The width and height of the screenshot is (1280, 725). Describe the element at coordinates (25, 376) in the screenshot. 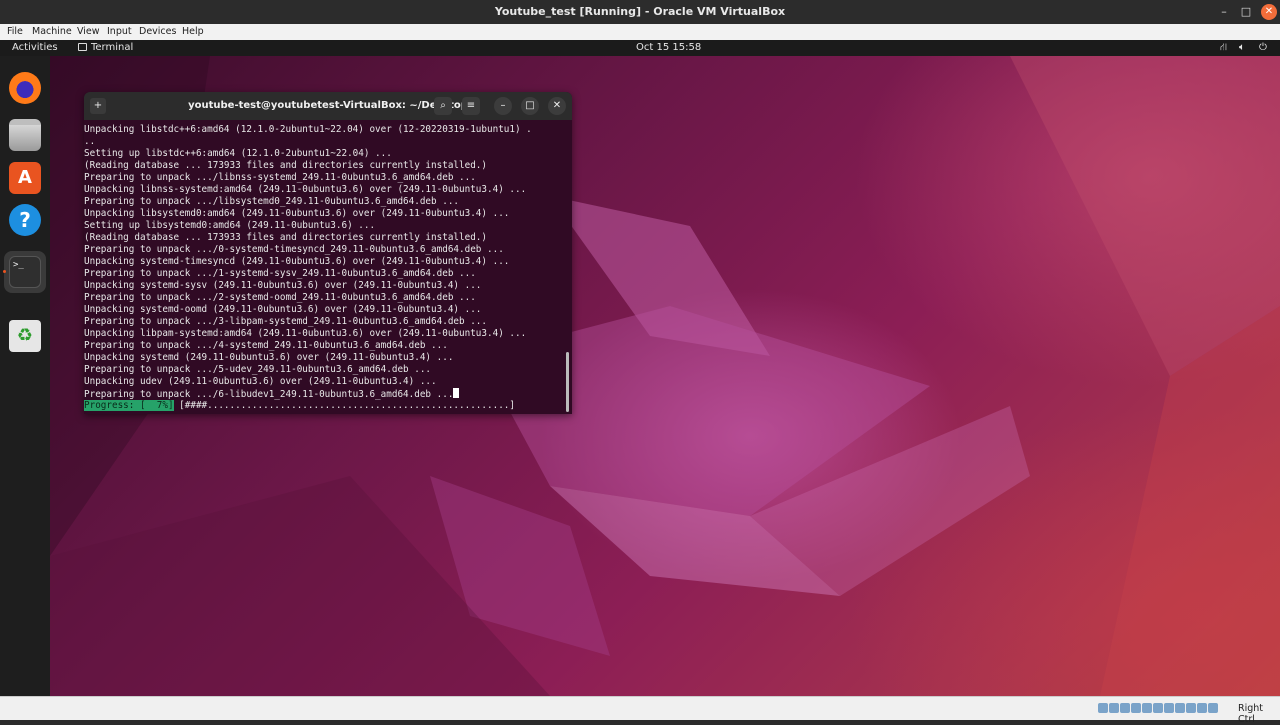

I see `dock: A ? >_ ♻` at that location.